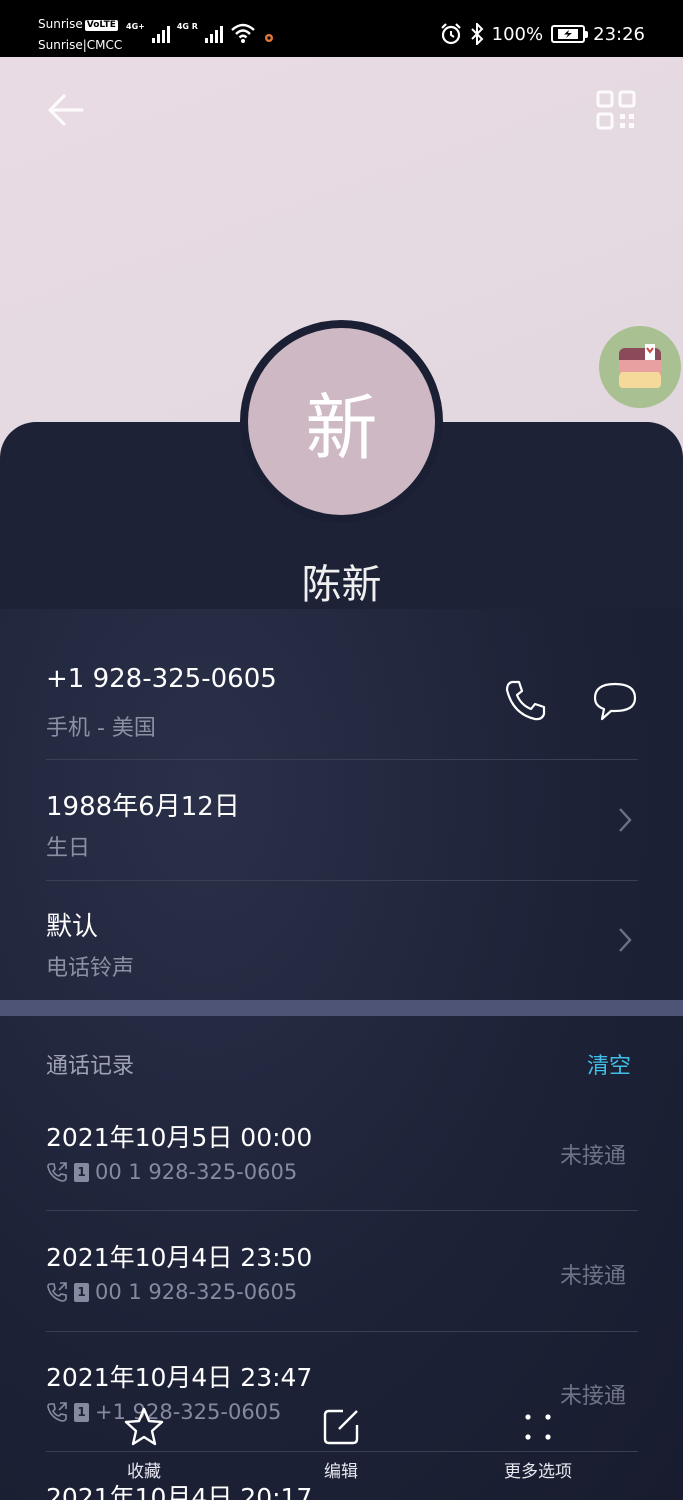 This screenshot has height=1500, width=683. Describe the element at coordinates (179, 1377) in the screenshot. I see `call-date: 2021年10月4日 23:47` at that location.